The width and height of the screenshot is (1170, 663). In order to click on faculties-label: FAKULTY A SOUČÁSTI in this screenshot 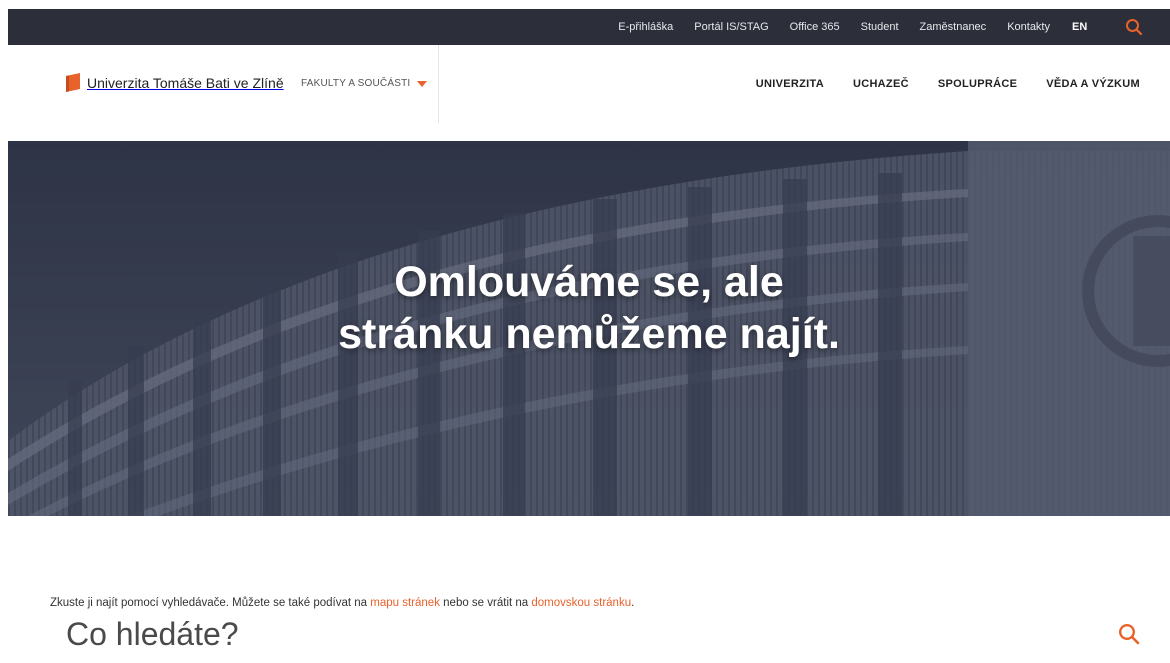, I will do `click(356, 83)`.